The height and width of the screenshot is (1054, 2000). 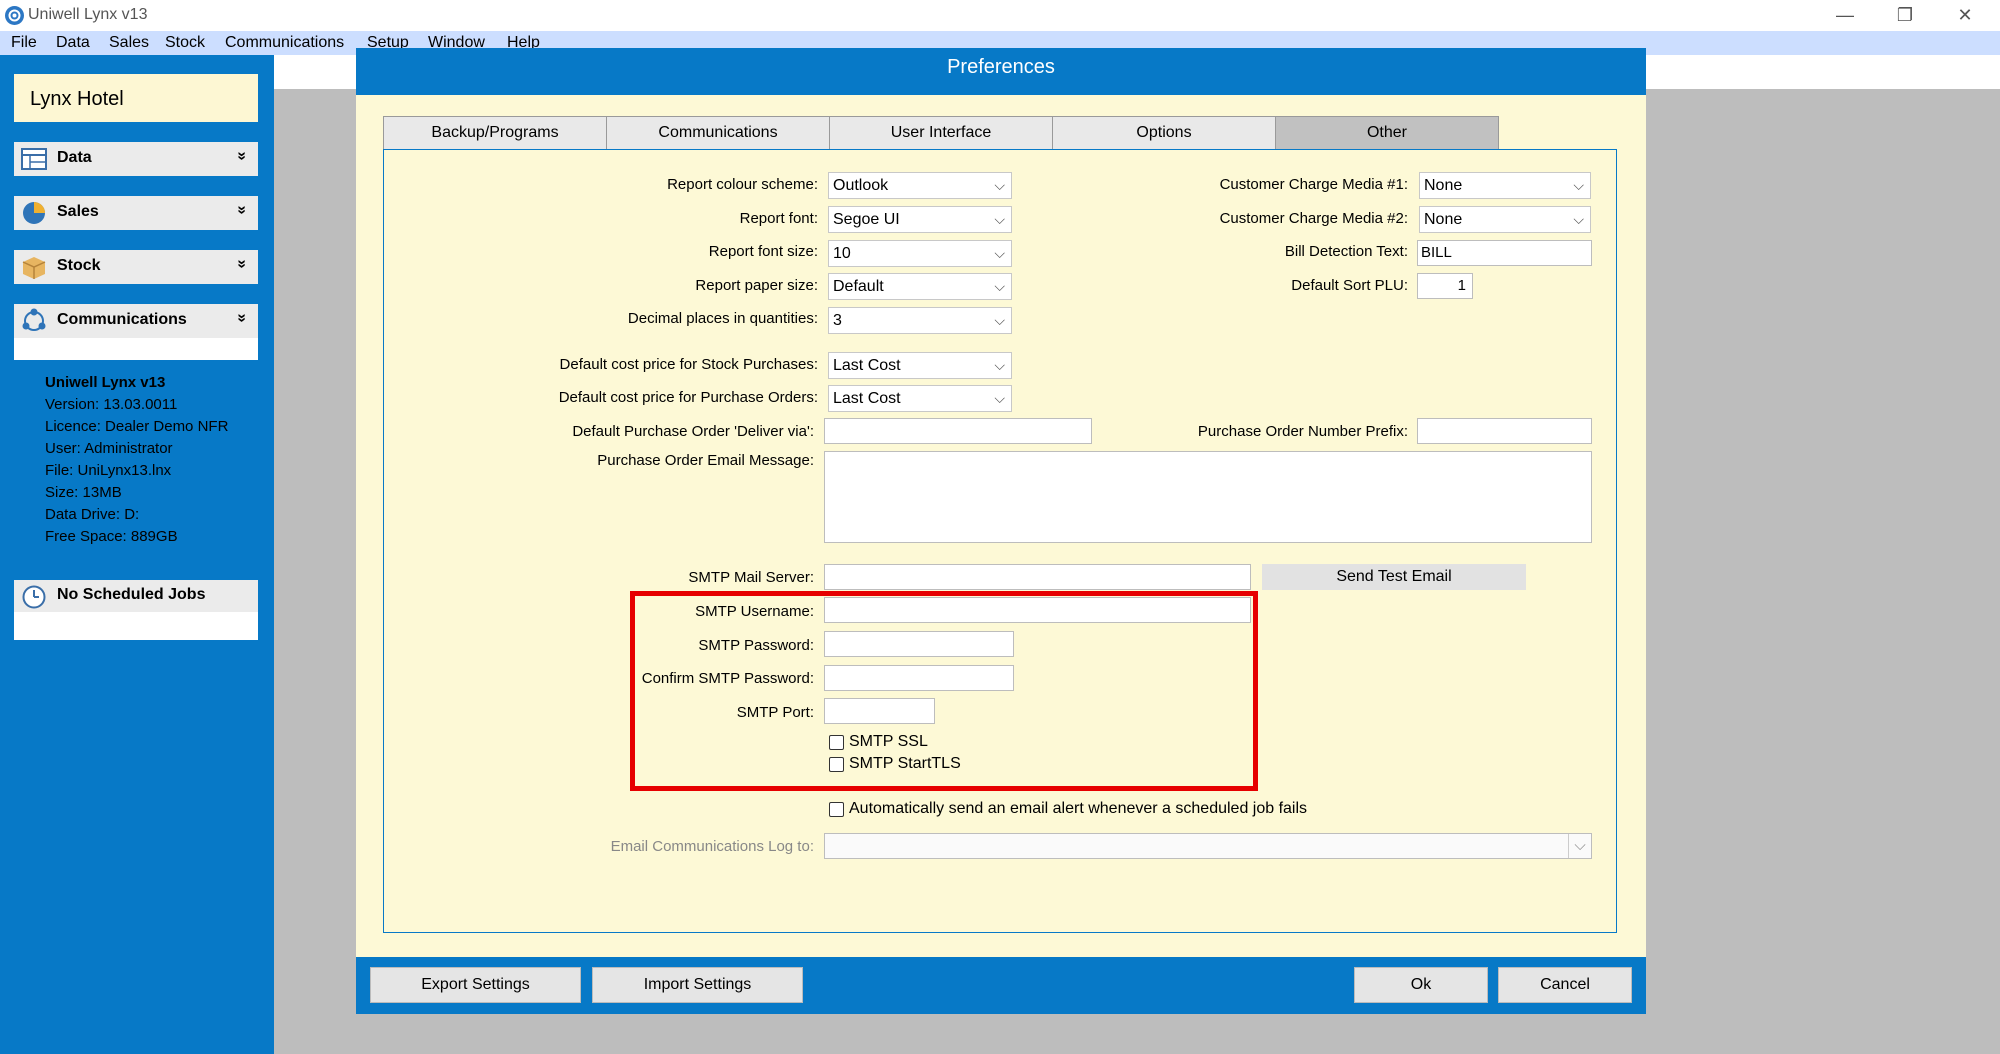 I want to click on charge-media-2-select: None ⌵, so click(x=1505, y=219).